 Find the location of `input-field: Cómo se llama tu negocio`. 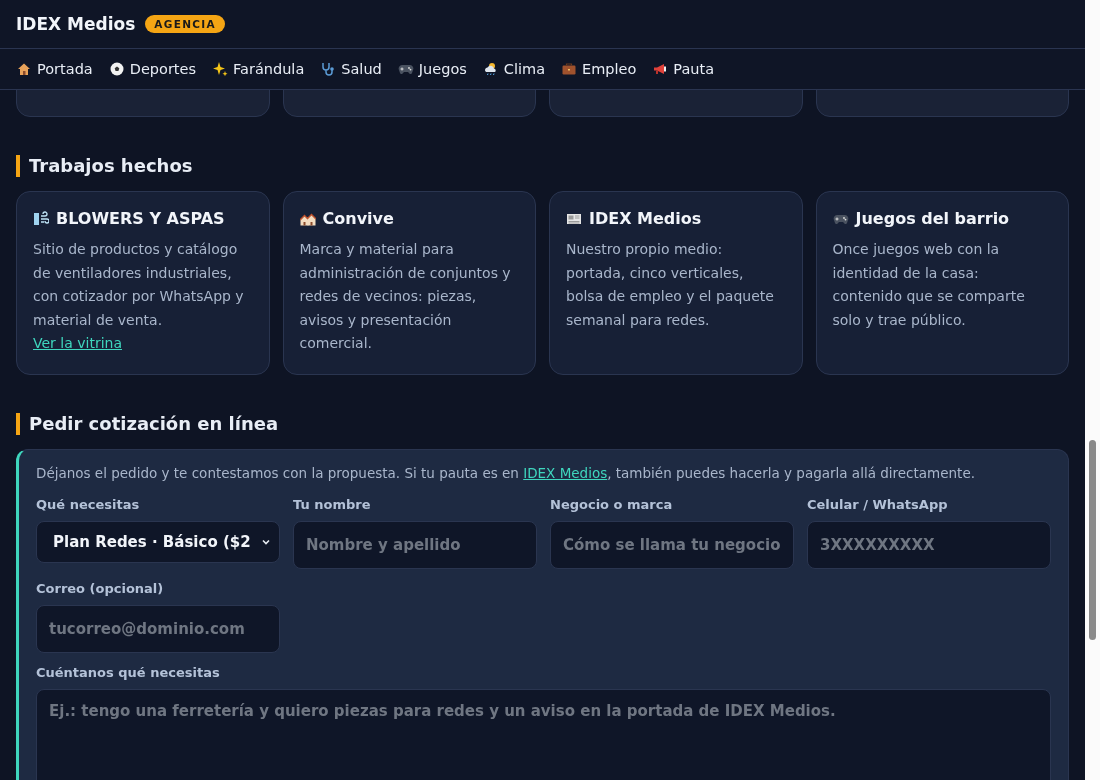

input-field: Cómo se llama tu negocio is located at coordinates (672, 545).